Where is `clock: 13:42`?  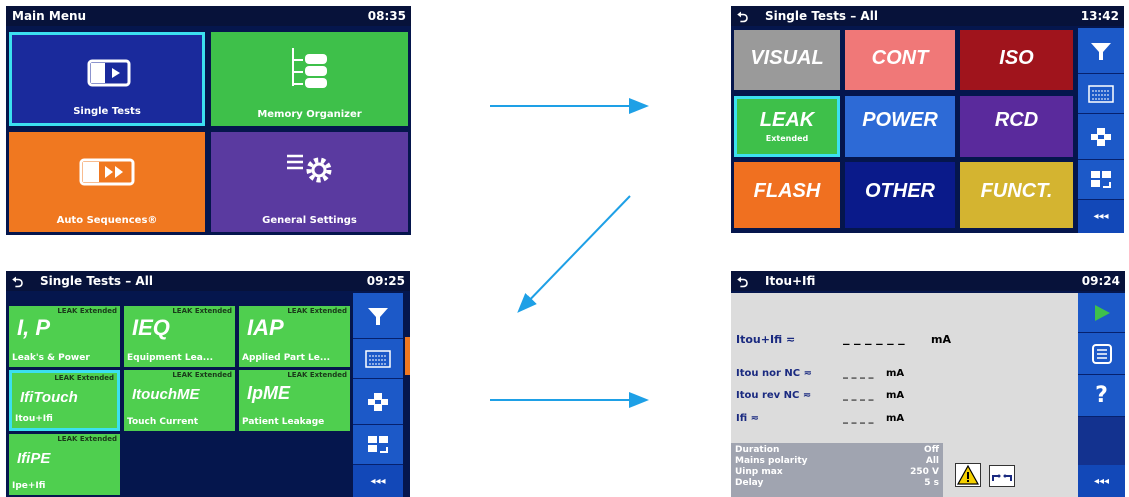 clock: 13:42 is located at coordinates (1099, 16).